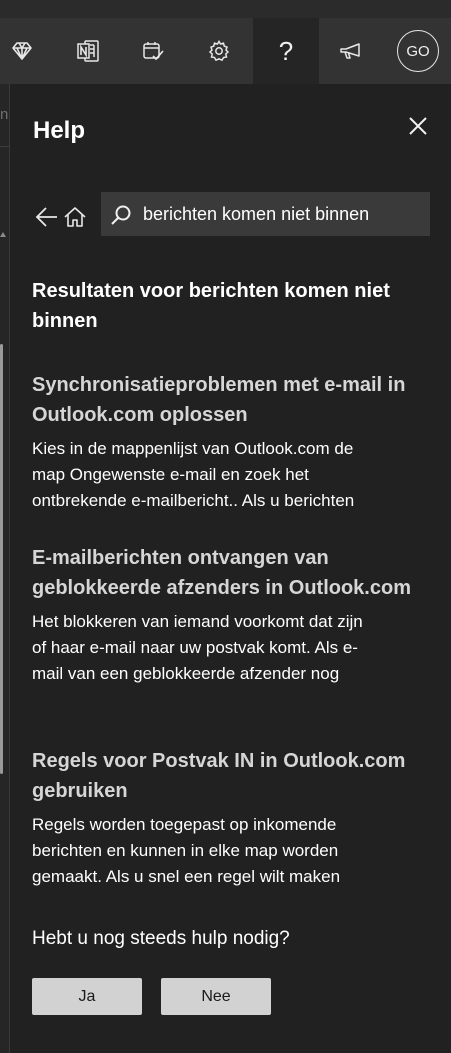  Describe the element at coordinates (216, 996) in the screenshot. I see `no-button: Nee` at that location.